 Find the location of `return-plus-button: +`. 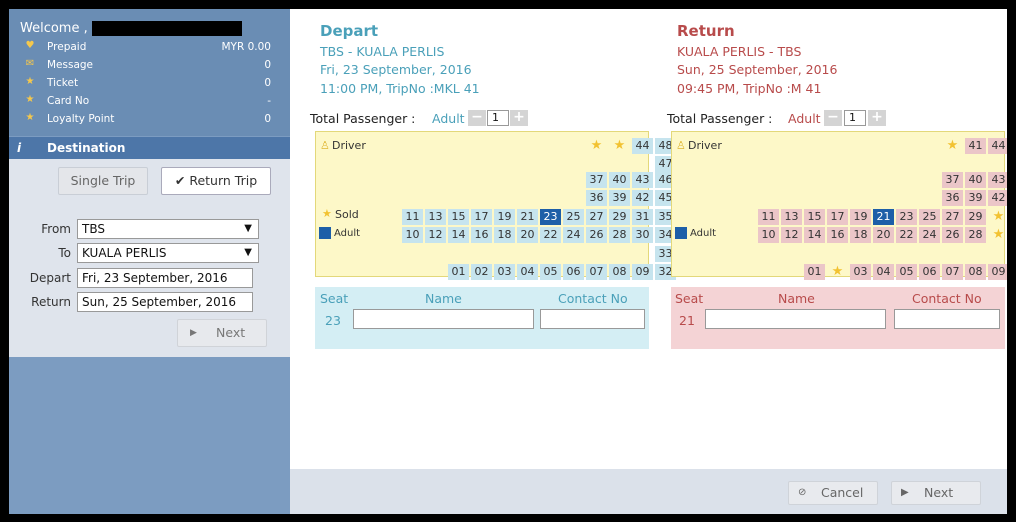

return-plus-button: + is located at coordinates (877, 118).